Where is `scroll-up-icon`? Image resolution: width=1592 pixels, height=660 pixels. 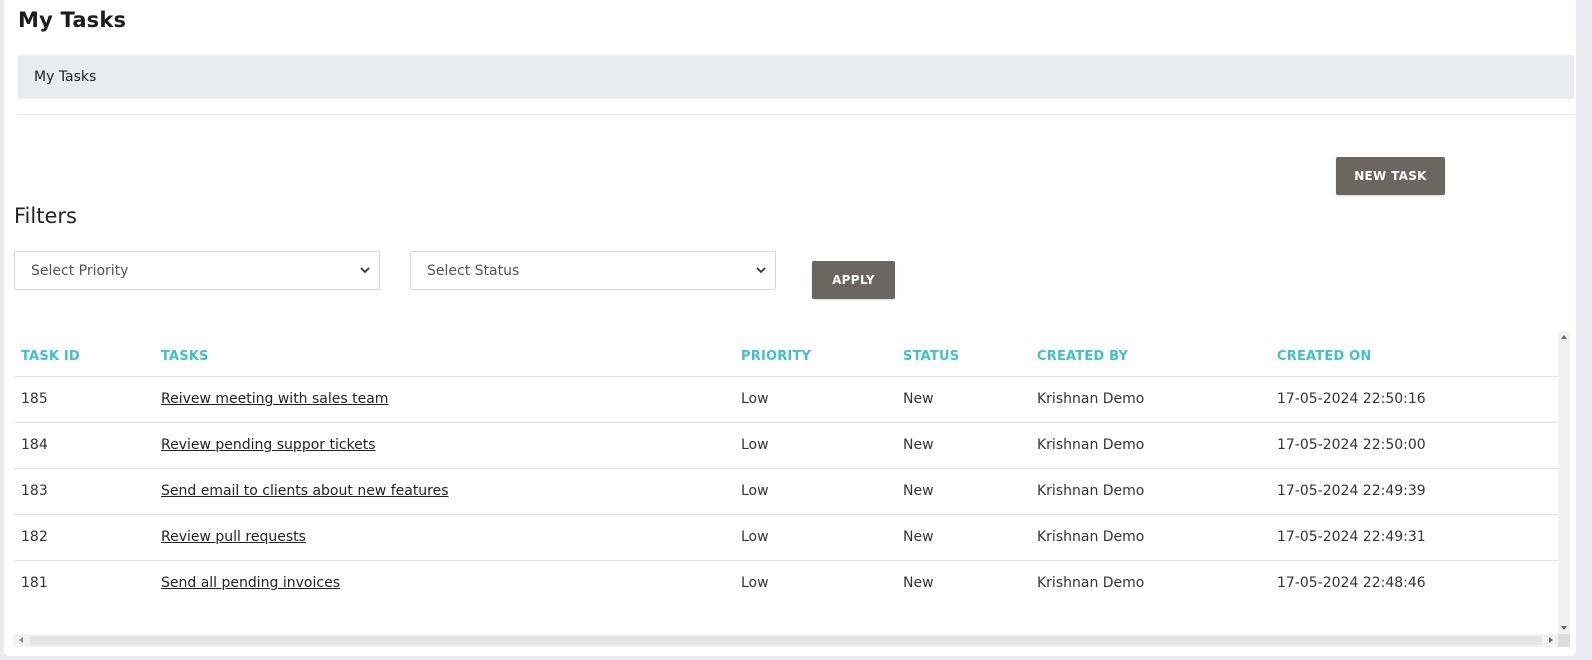
scroll-up-icon is located at coordinates (1564, 337).